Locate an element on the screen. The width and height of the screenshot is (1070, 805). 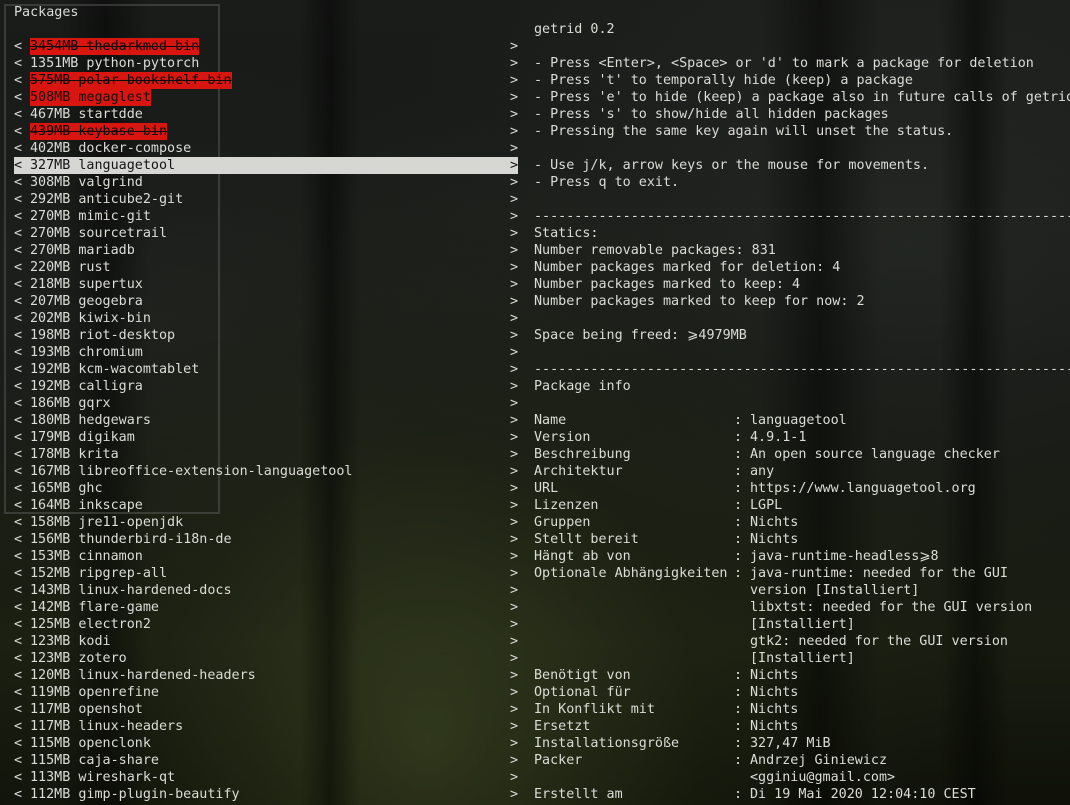
package-row: <198MB riot-desktop > is located at coordinates (266, 335).